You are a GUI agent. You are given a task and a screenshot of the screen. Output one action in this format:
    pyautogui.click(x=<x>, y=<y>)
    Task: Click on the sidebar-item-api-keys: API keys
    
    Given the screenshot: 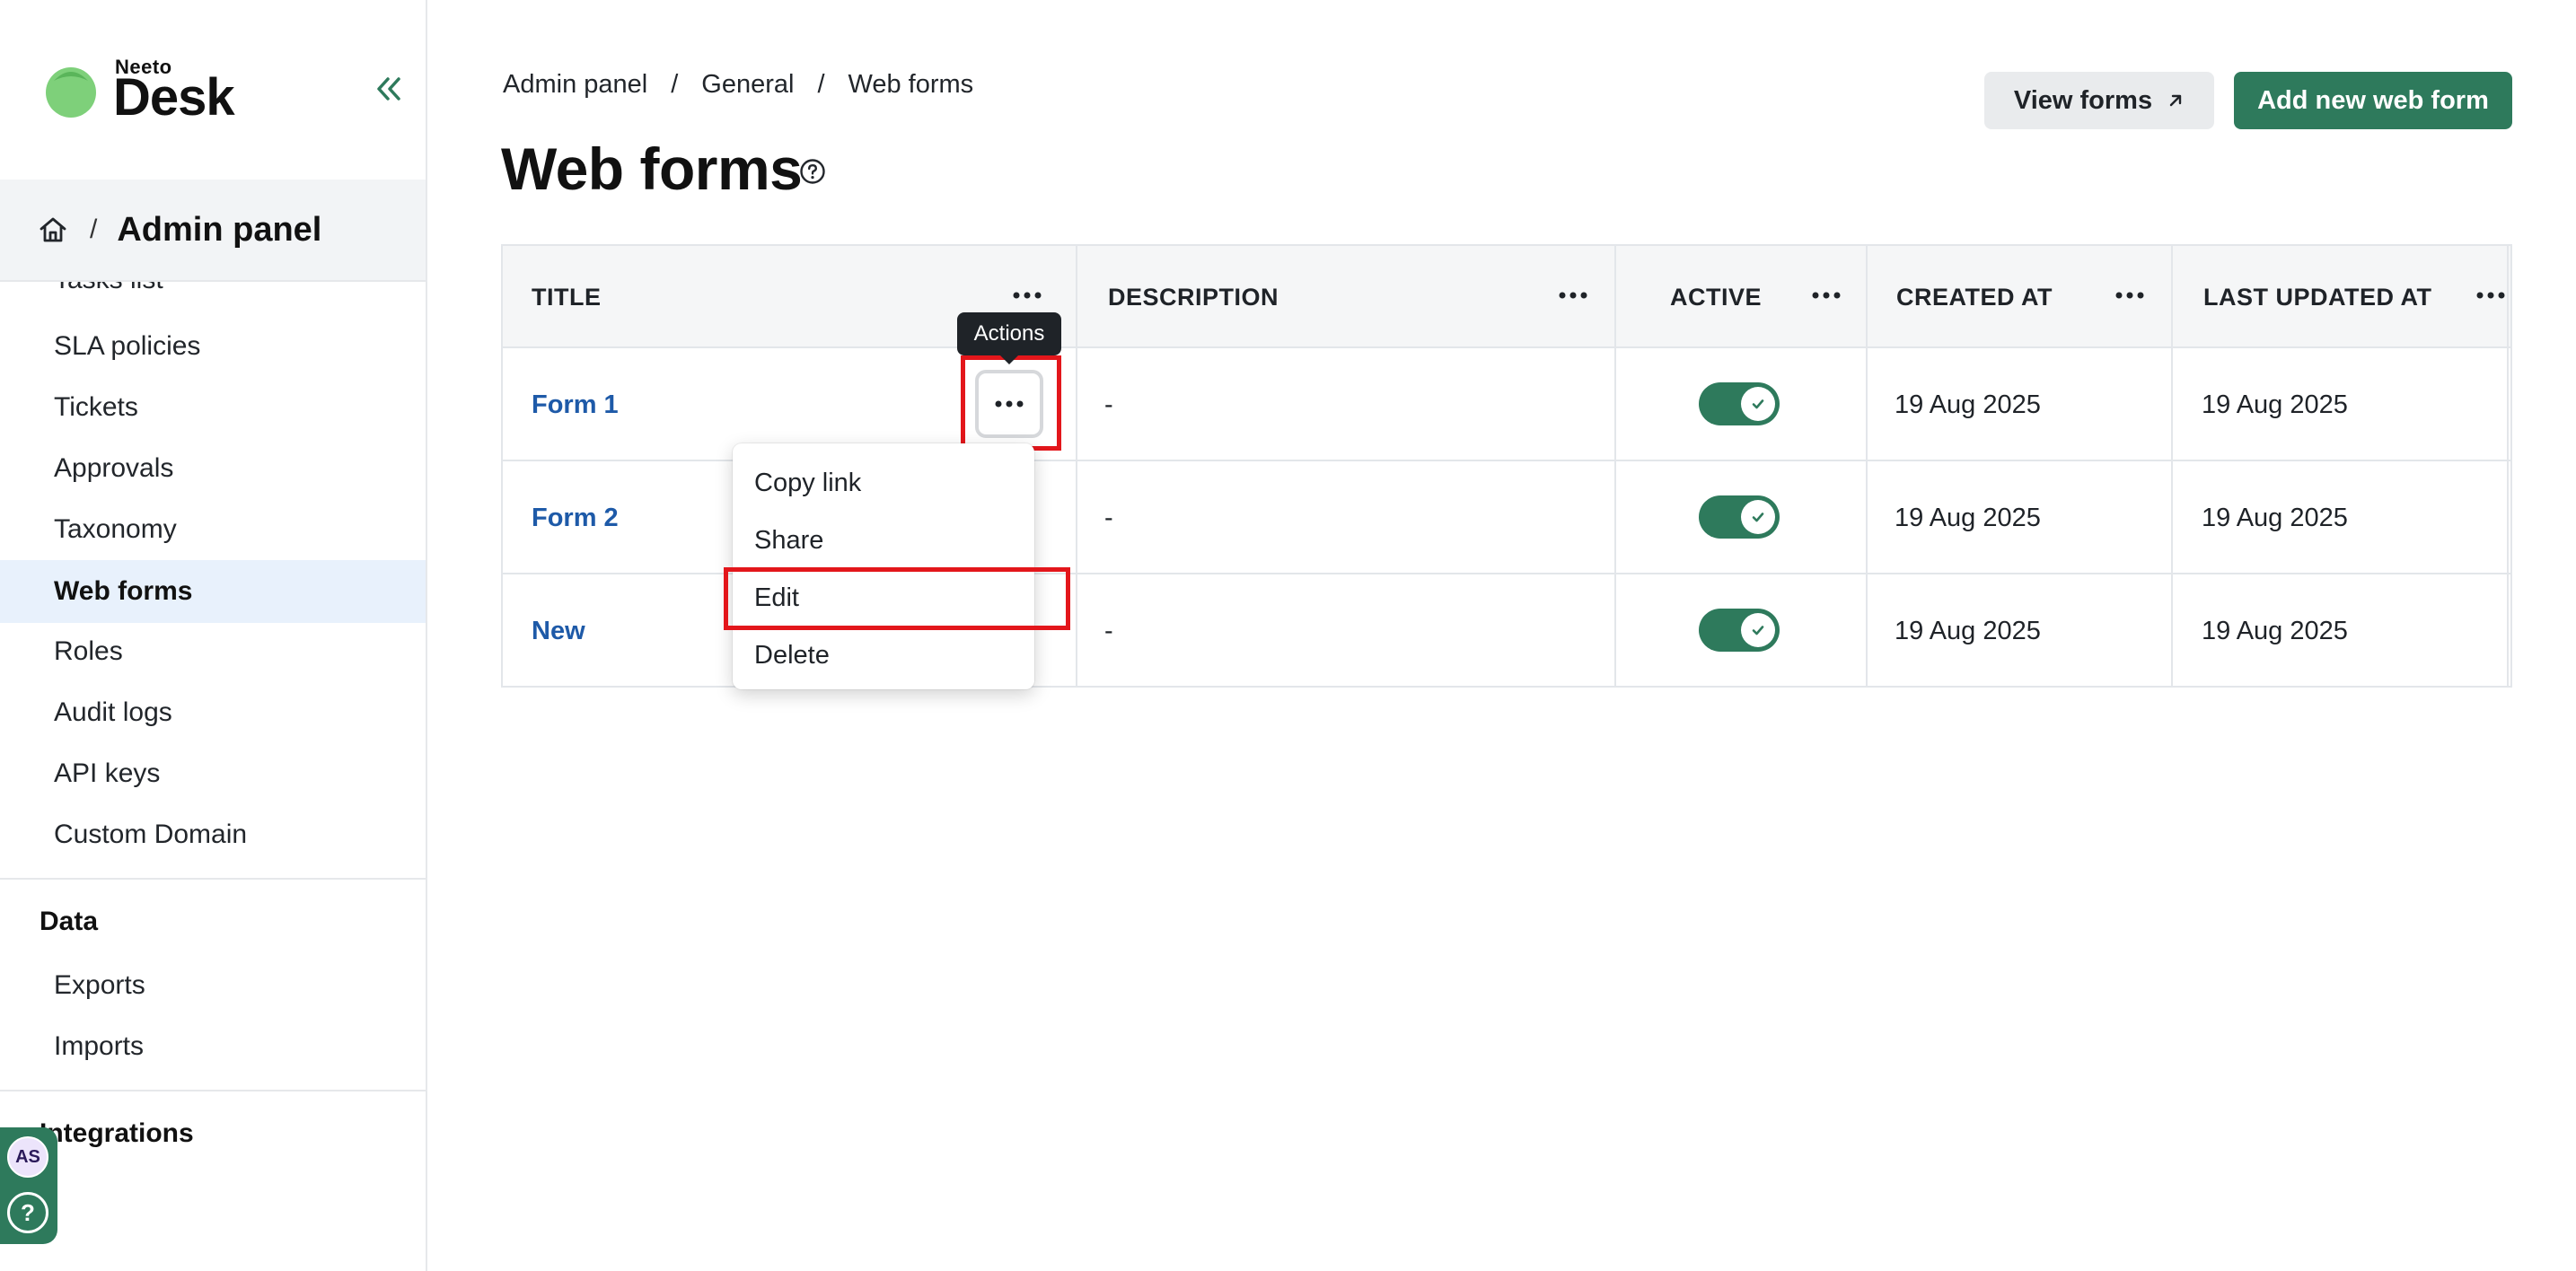 What is the action you would take?
    pyautogui.click(x=213, y=773)
    